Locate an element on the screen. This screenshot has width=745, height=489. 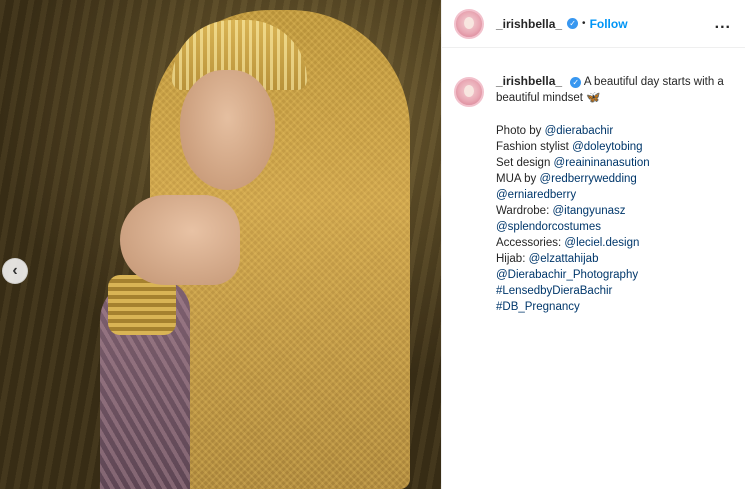
header-username: _irishbella_ is located at coordinates (529, 24).